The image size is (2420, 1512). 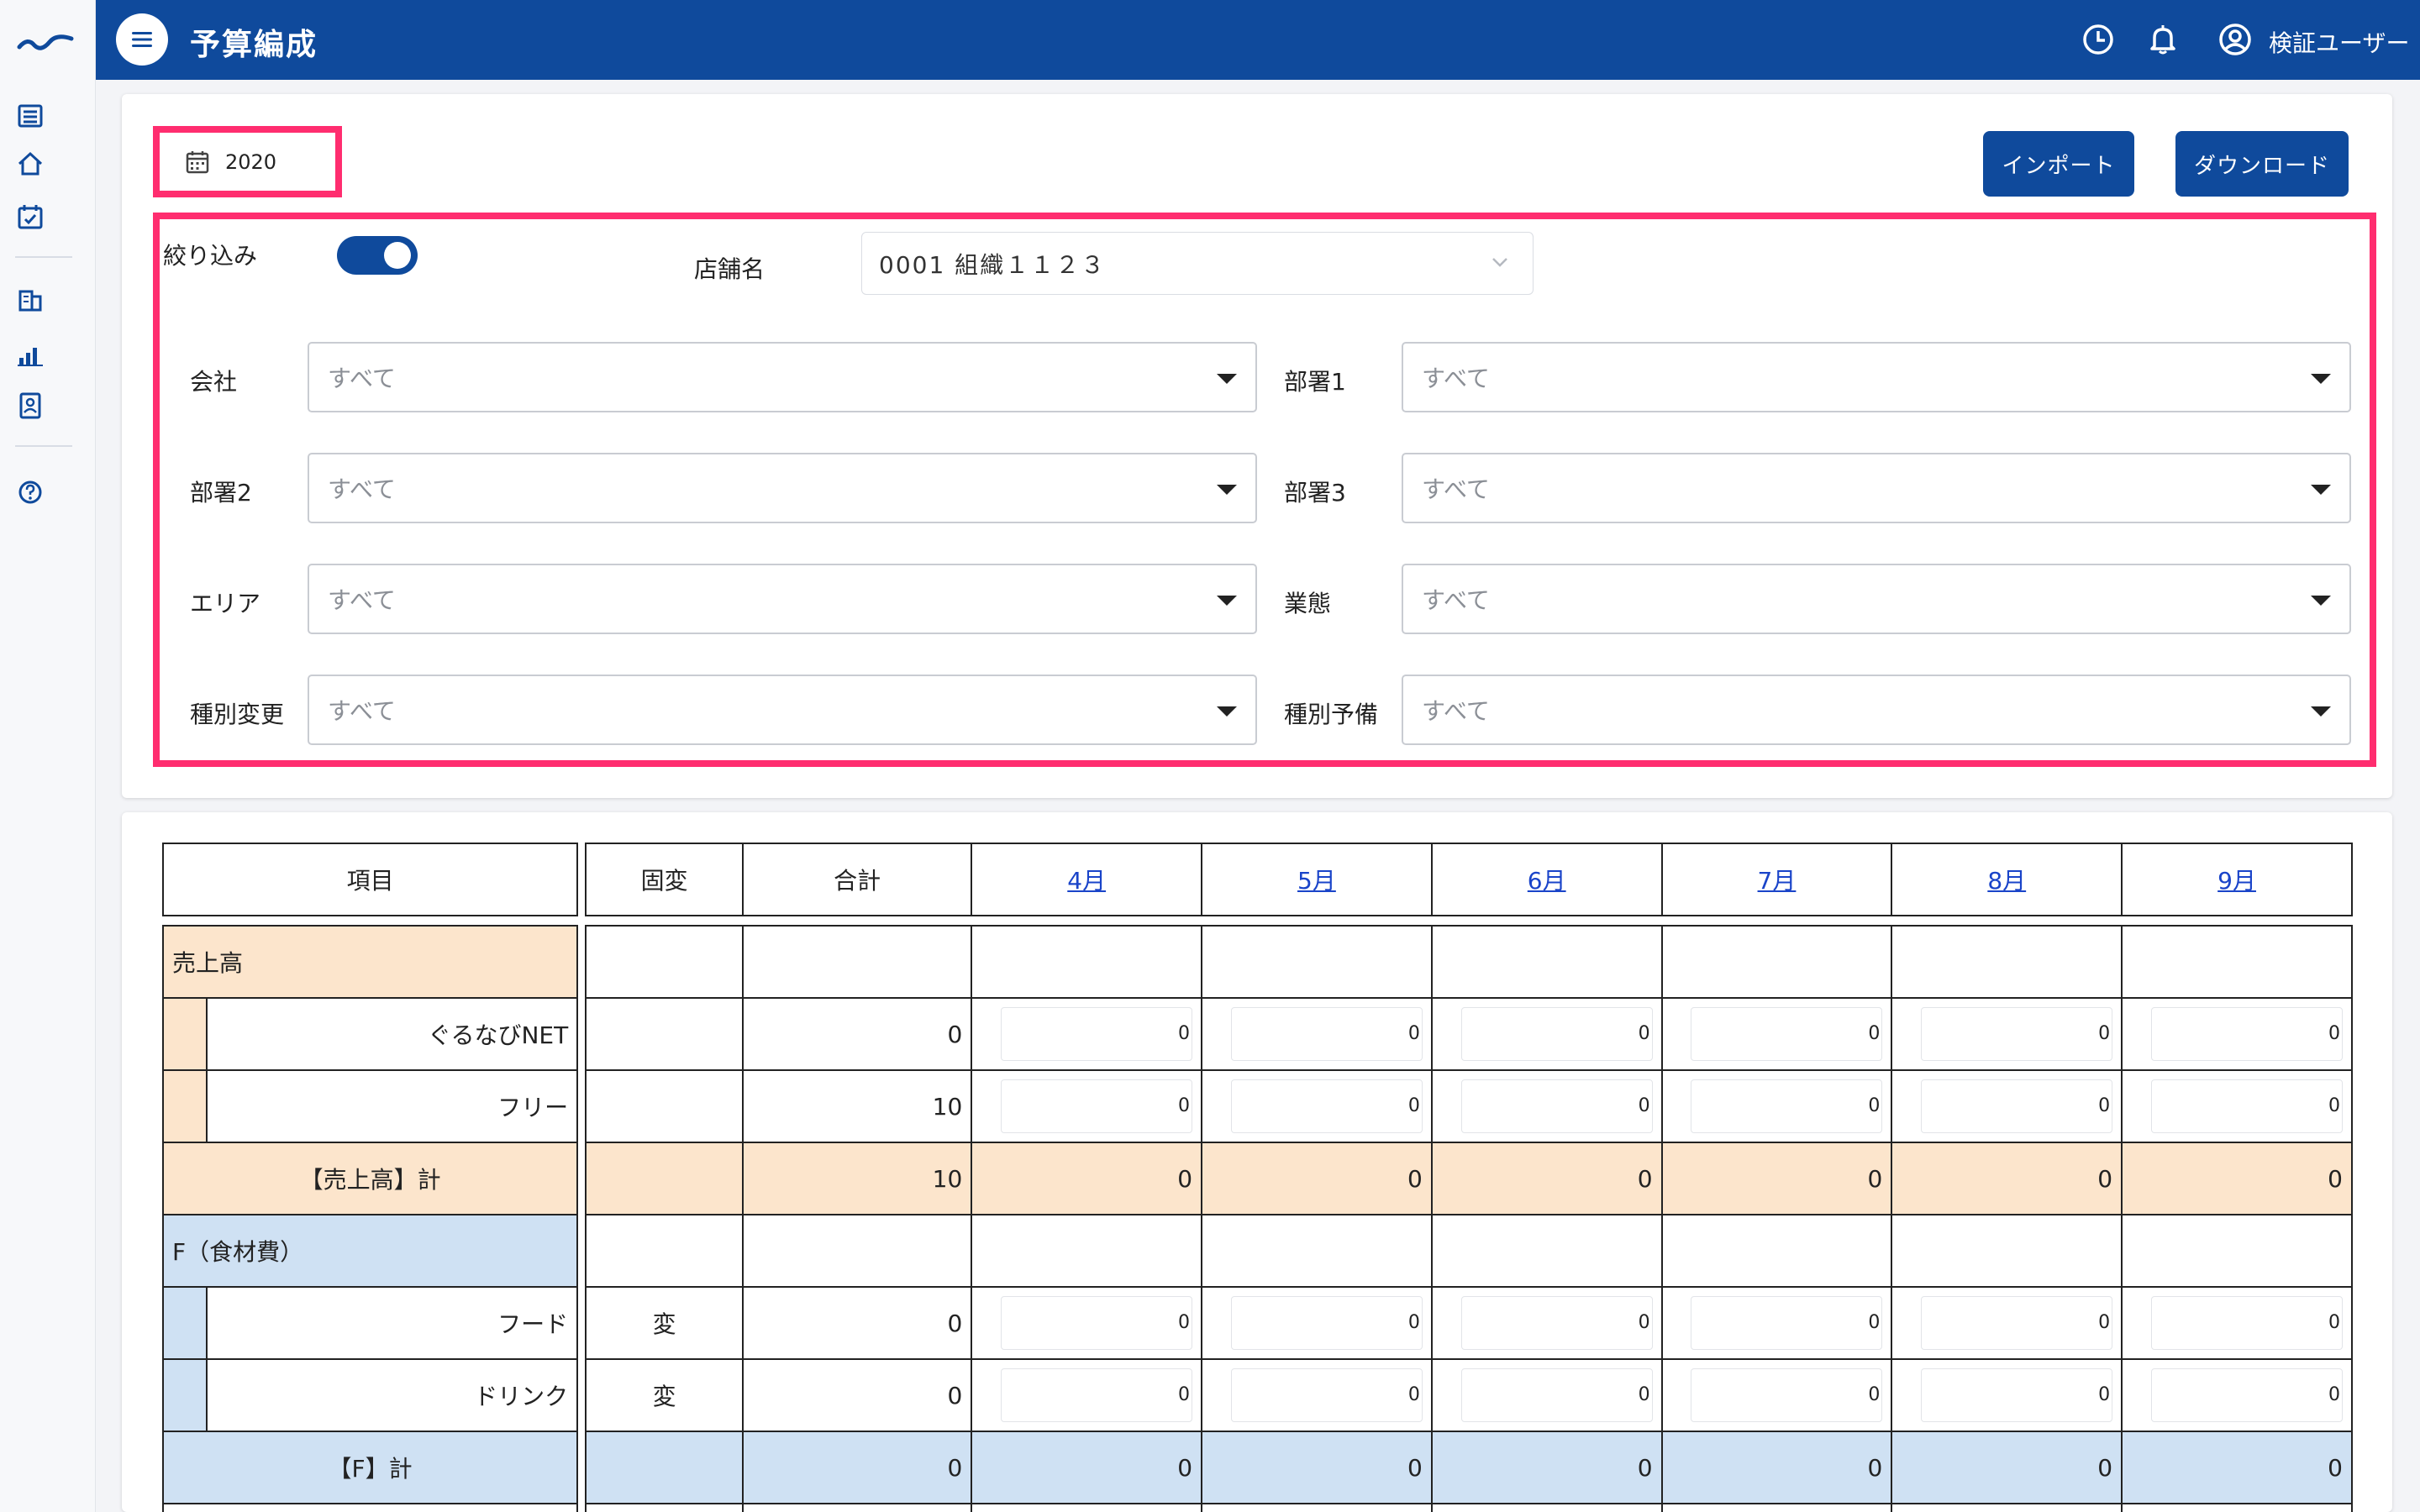 I want to click on filter-label-dept3: 部署3, so click(x=1315, y=493).